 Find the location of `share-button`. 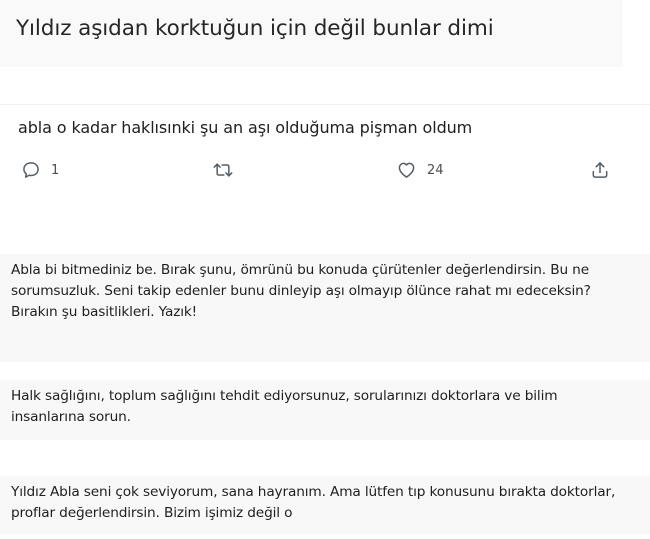

share-button is located at coordinates (600, 170).